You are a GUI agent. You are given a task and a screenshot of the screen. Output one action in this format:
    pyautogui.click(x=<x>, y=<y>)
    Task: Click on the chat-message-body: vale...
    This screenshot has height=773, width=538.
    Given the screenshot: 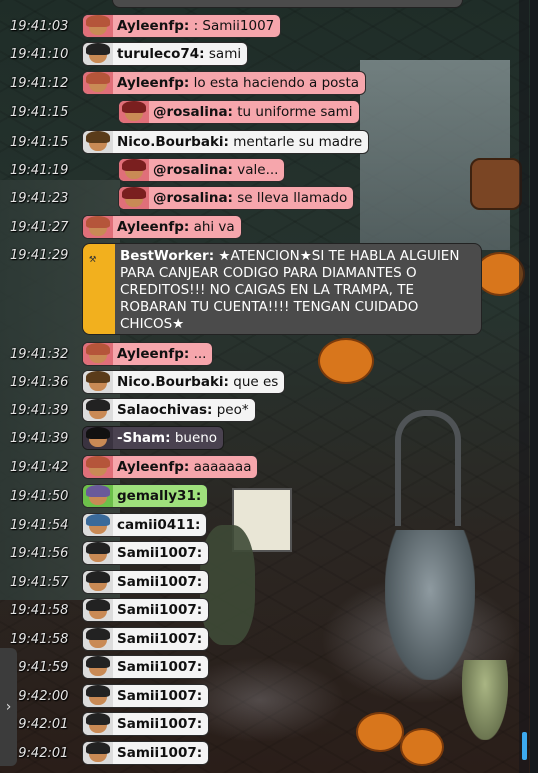 What is the action you would take?
    pyautogui.click(x=258, y=170)
    